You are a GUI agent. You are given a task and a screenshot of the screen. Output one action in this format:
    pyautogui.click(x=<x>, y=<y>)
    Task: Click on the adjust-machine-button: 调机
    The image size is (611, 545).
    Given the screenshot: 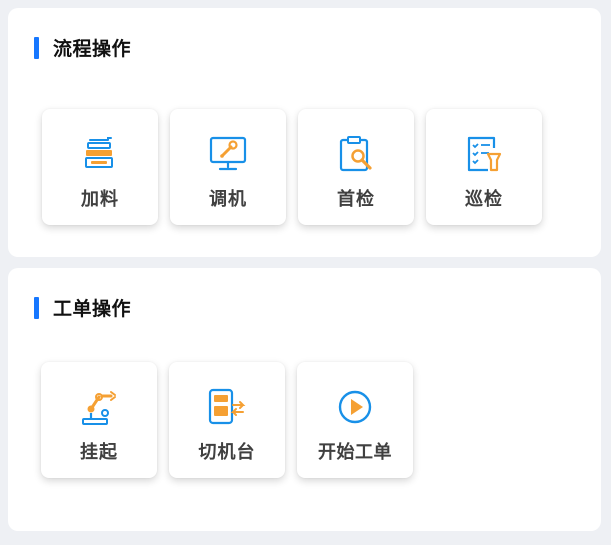 What is the action you would take?
    pyautogui.click(x=228, y=167)
    